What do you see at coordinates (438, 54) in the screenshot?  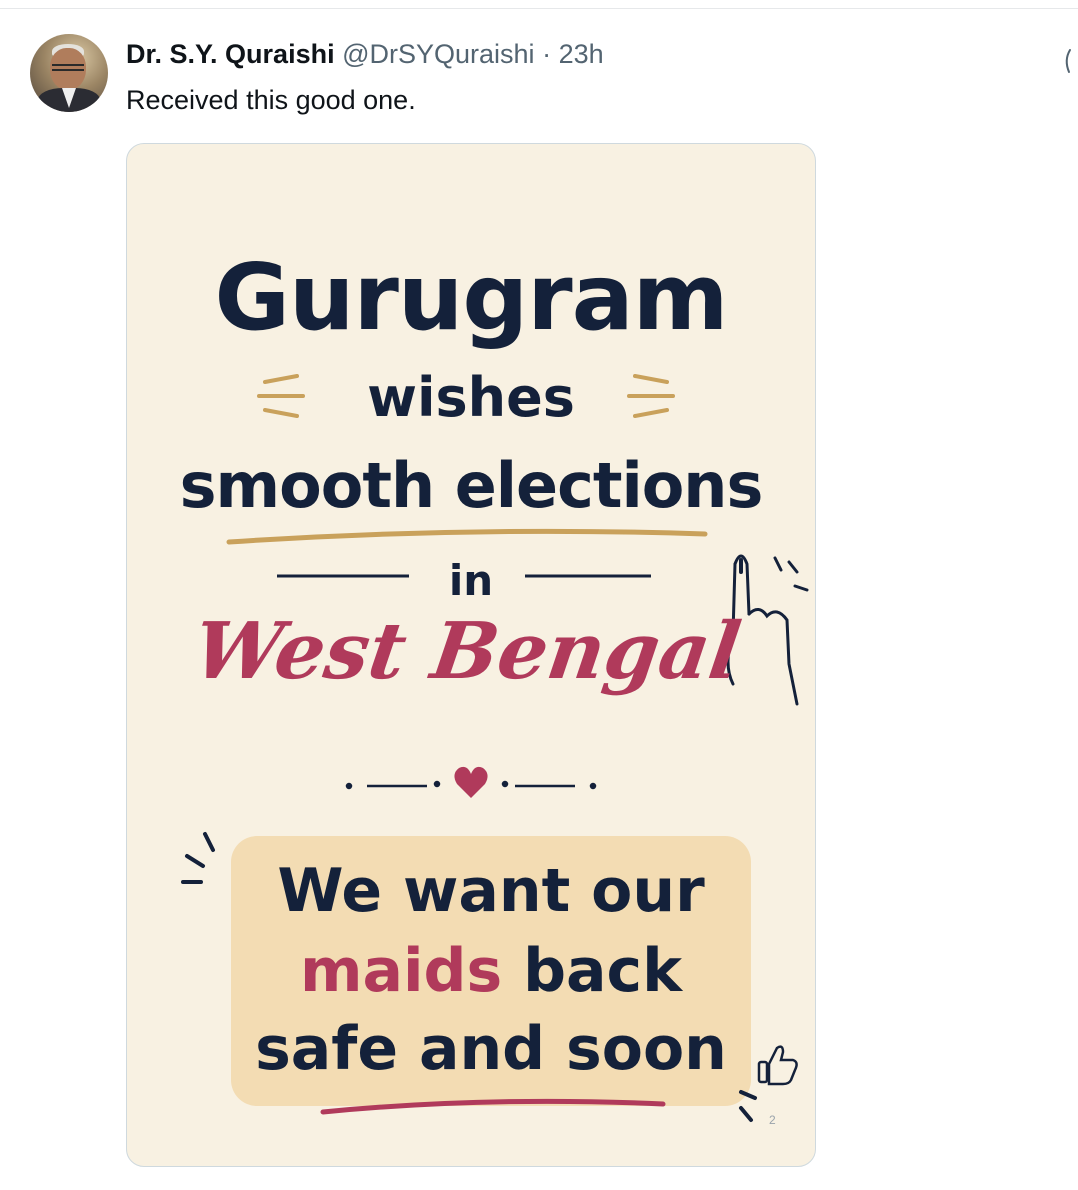 I see `author-handle: @DrSYQuraishi` at bounding box center [438, 54].